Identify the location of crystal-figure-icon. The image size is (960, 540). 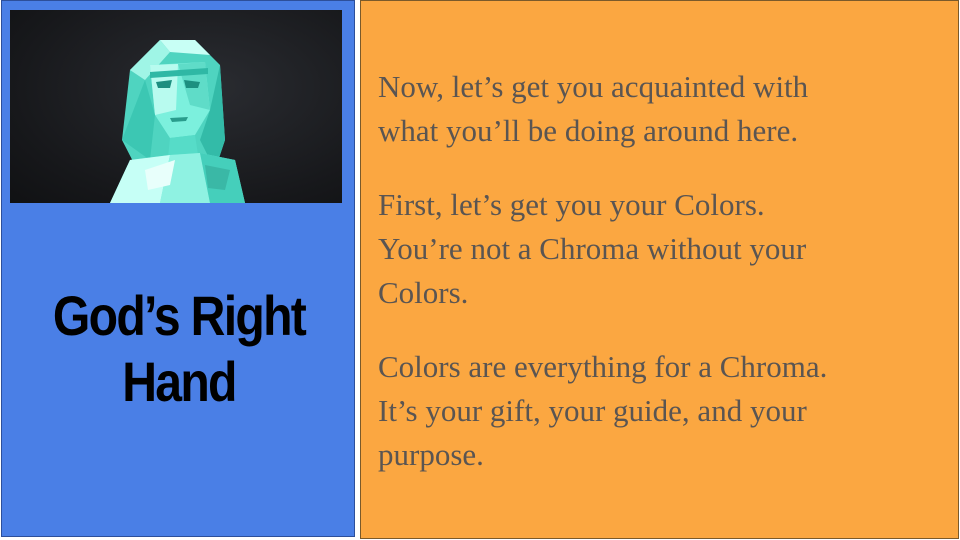
(177, 121).